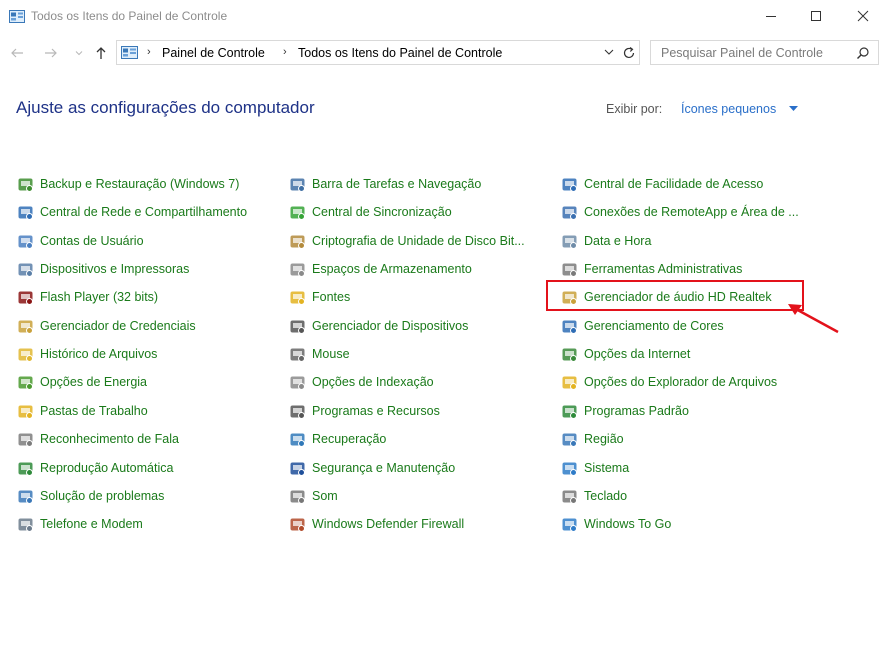  I want to click on control-panel-item: Reprodução Automática, so click(95, 468).